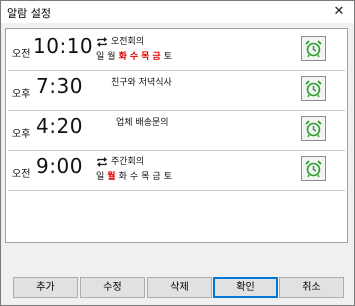 The image size is (355, 306). What do you see at coordinates (176, 171) in the screenshot?
I see `alarm-row: 오전 9:00 주간회의 일월화수목금토` at bounding box center [176, 171].